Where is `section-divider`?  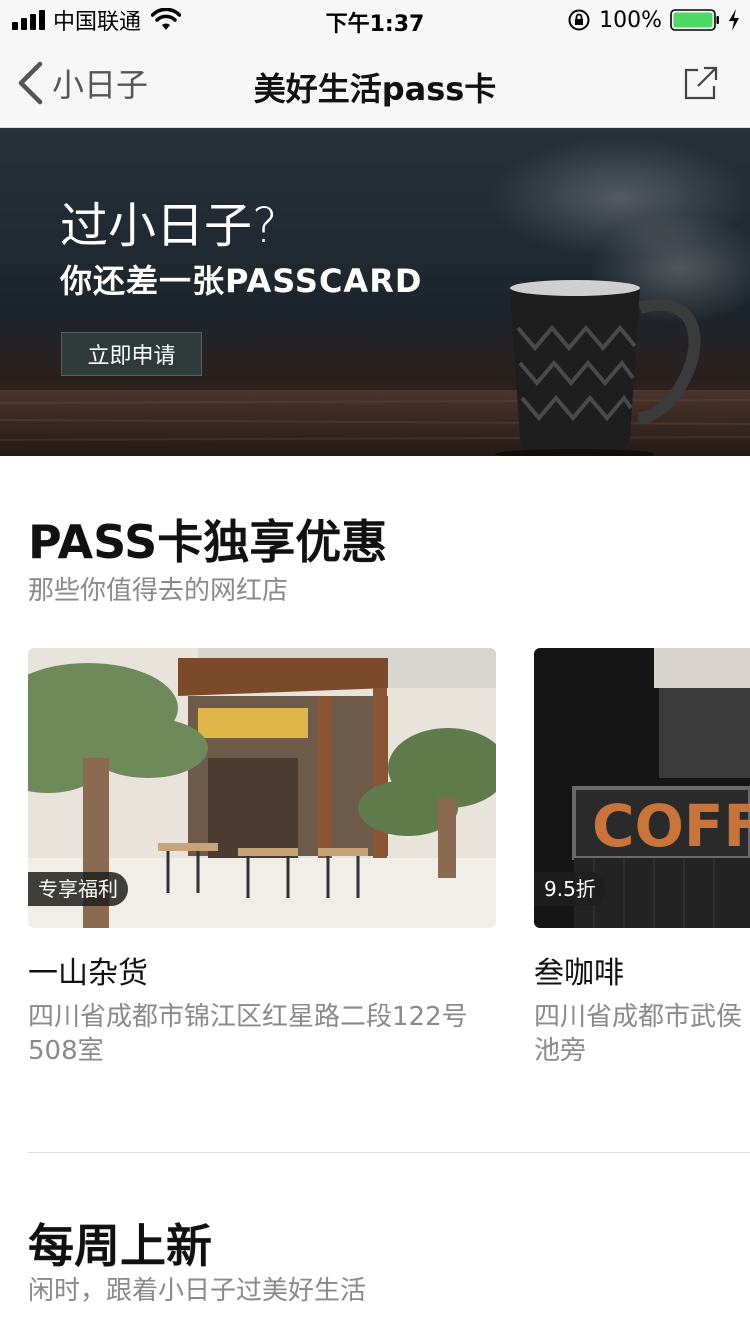 section-divider is located at coordinates (389, 1152).